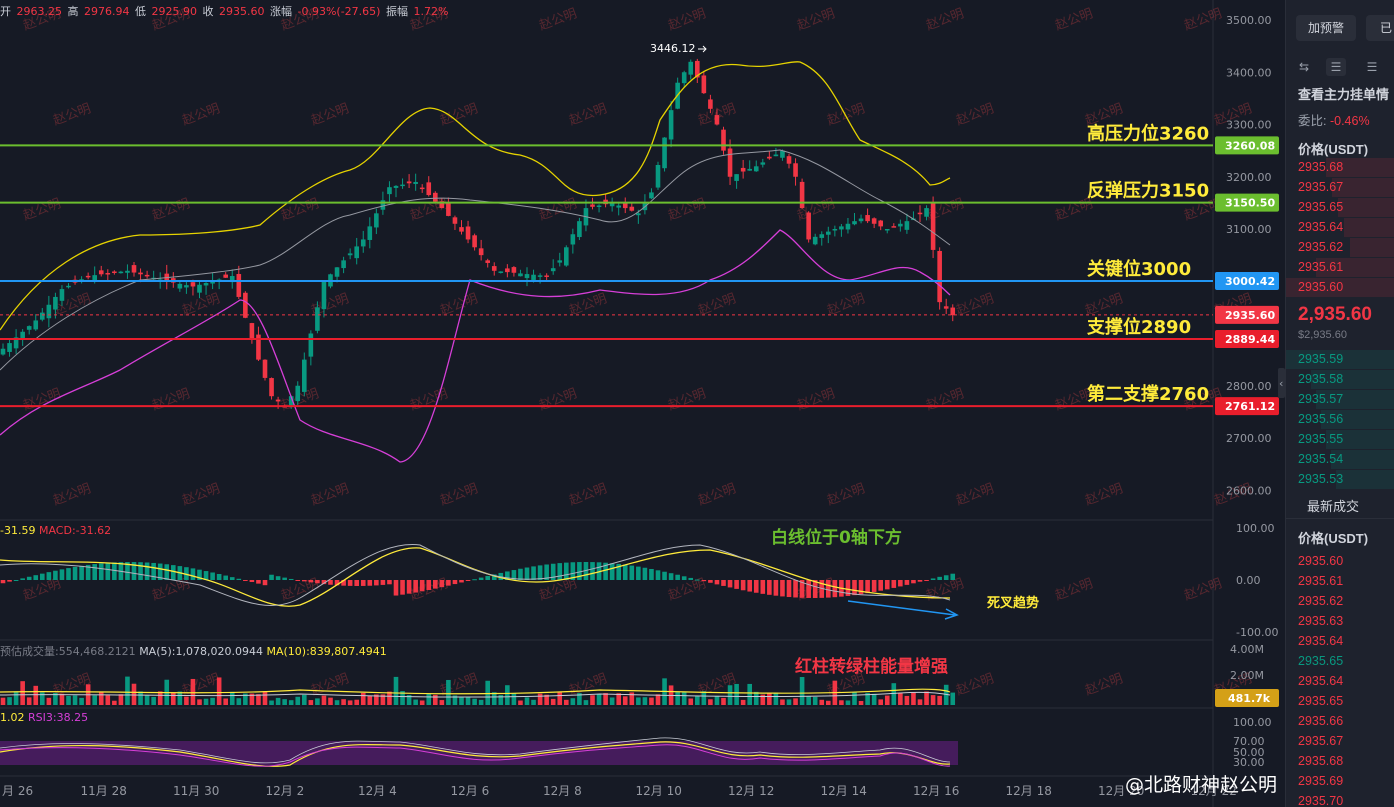  I want to click on bid-row: 2935.54, so click(1320, 459).